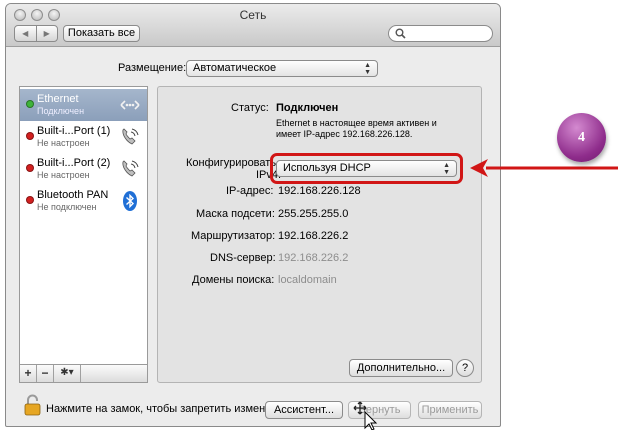  I want to click on service-item-builtin-port-1: Built-i...Port (1) Не настроен, so click(83, 137).